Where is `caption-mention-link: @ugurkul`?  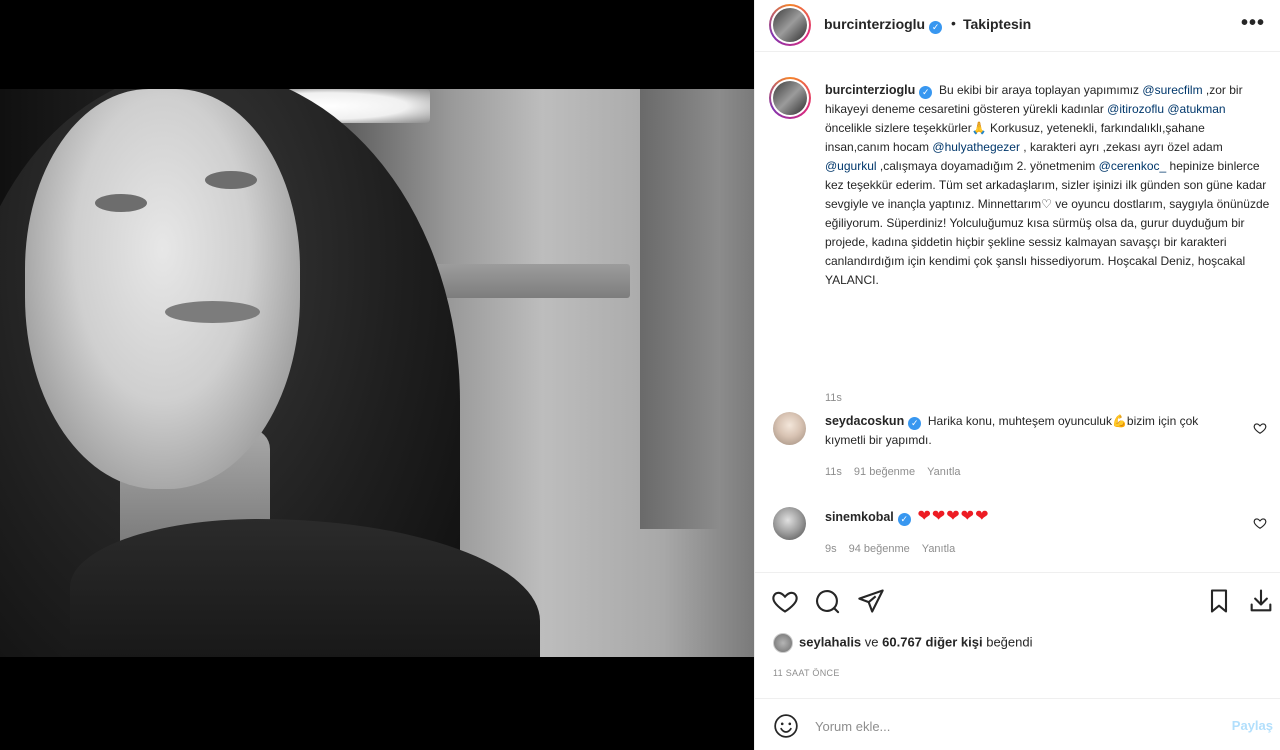 caption-mention-link: @ugurkul is located at coordinates (851, 166).